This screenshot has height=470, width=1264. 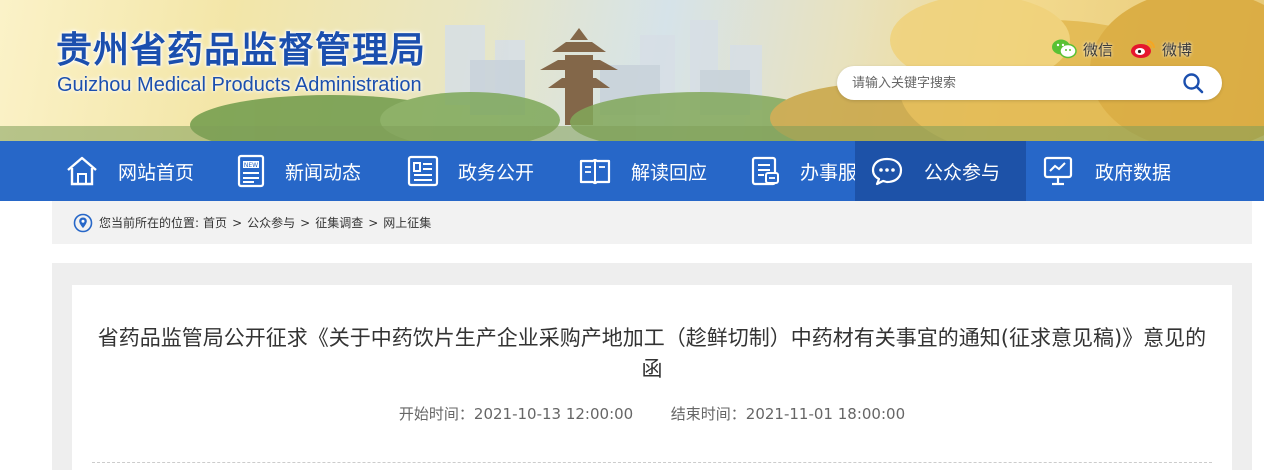 I want to click on nav-item-news: NEW 新闻动态, so click(x=266, y=171).